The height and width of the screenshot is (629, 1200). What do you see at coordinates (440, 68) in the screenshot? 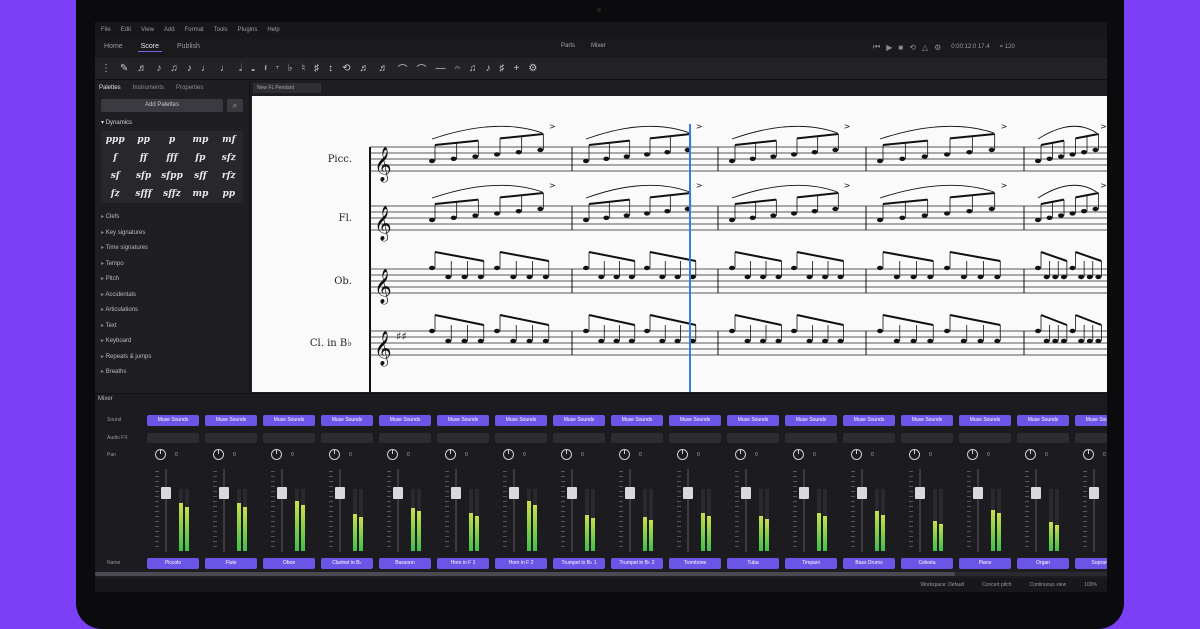
I see `toolbar-tool-icon: —` at bounding box center [440, 68].